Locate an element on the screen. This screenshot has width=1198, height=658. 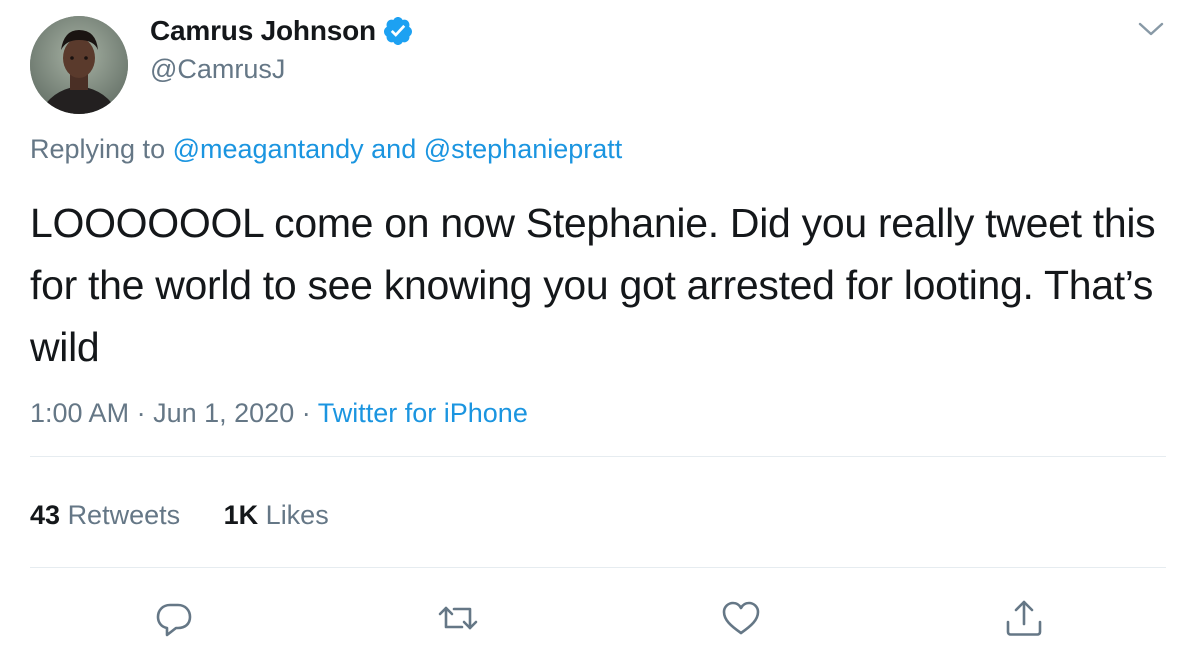
retweets-count: 43 is located at coordinates (45, 515).